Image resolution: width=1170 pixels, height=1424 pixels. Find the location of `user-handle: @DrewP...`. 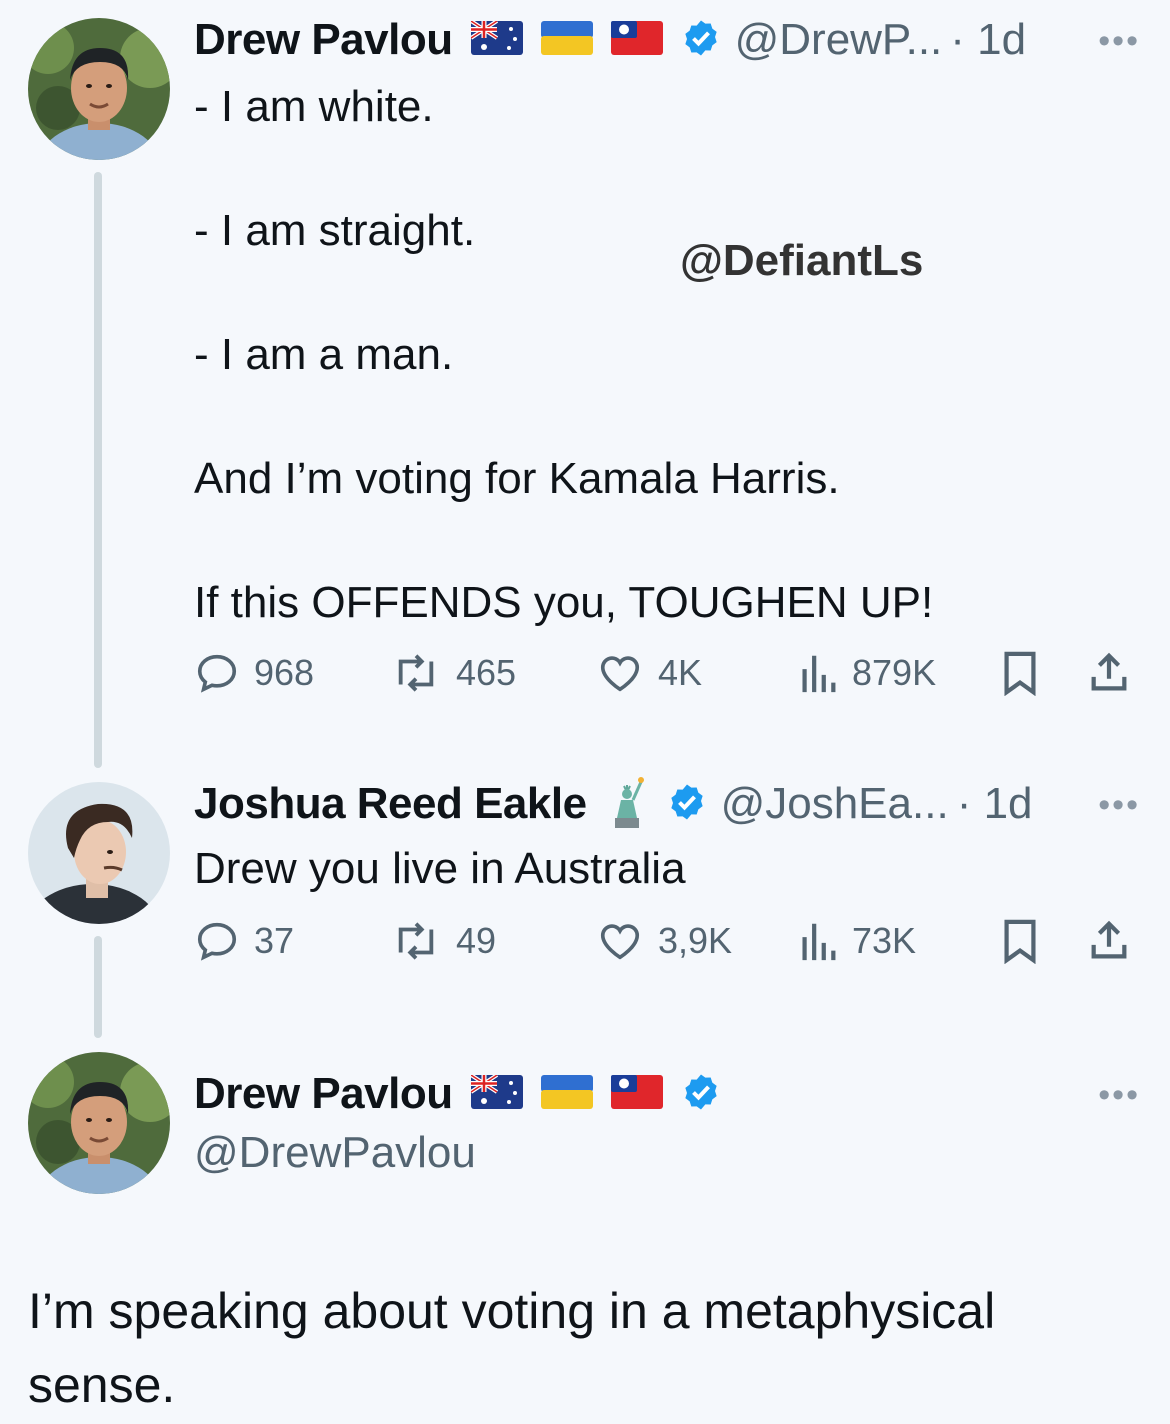

user-handle: @DrewP... is located at coordinates (839, 40).